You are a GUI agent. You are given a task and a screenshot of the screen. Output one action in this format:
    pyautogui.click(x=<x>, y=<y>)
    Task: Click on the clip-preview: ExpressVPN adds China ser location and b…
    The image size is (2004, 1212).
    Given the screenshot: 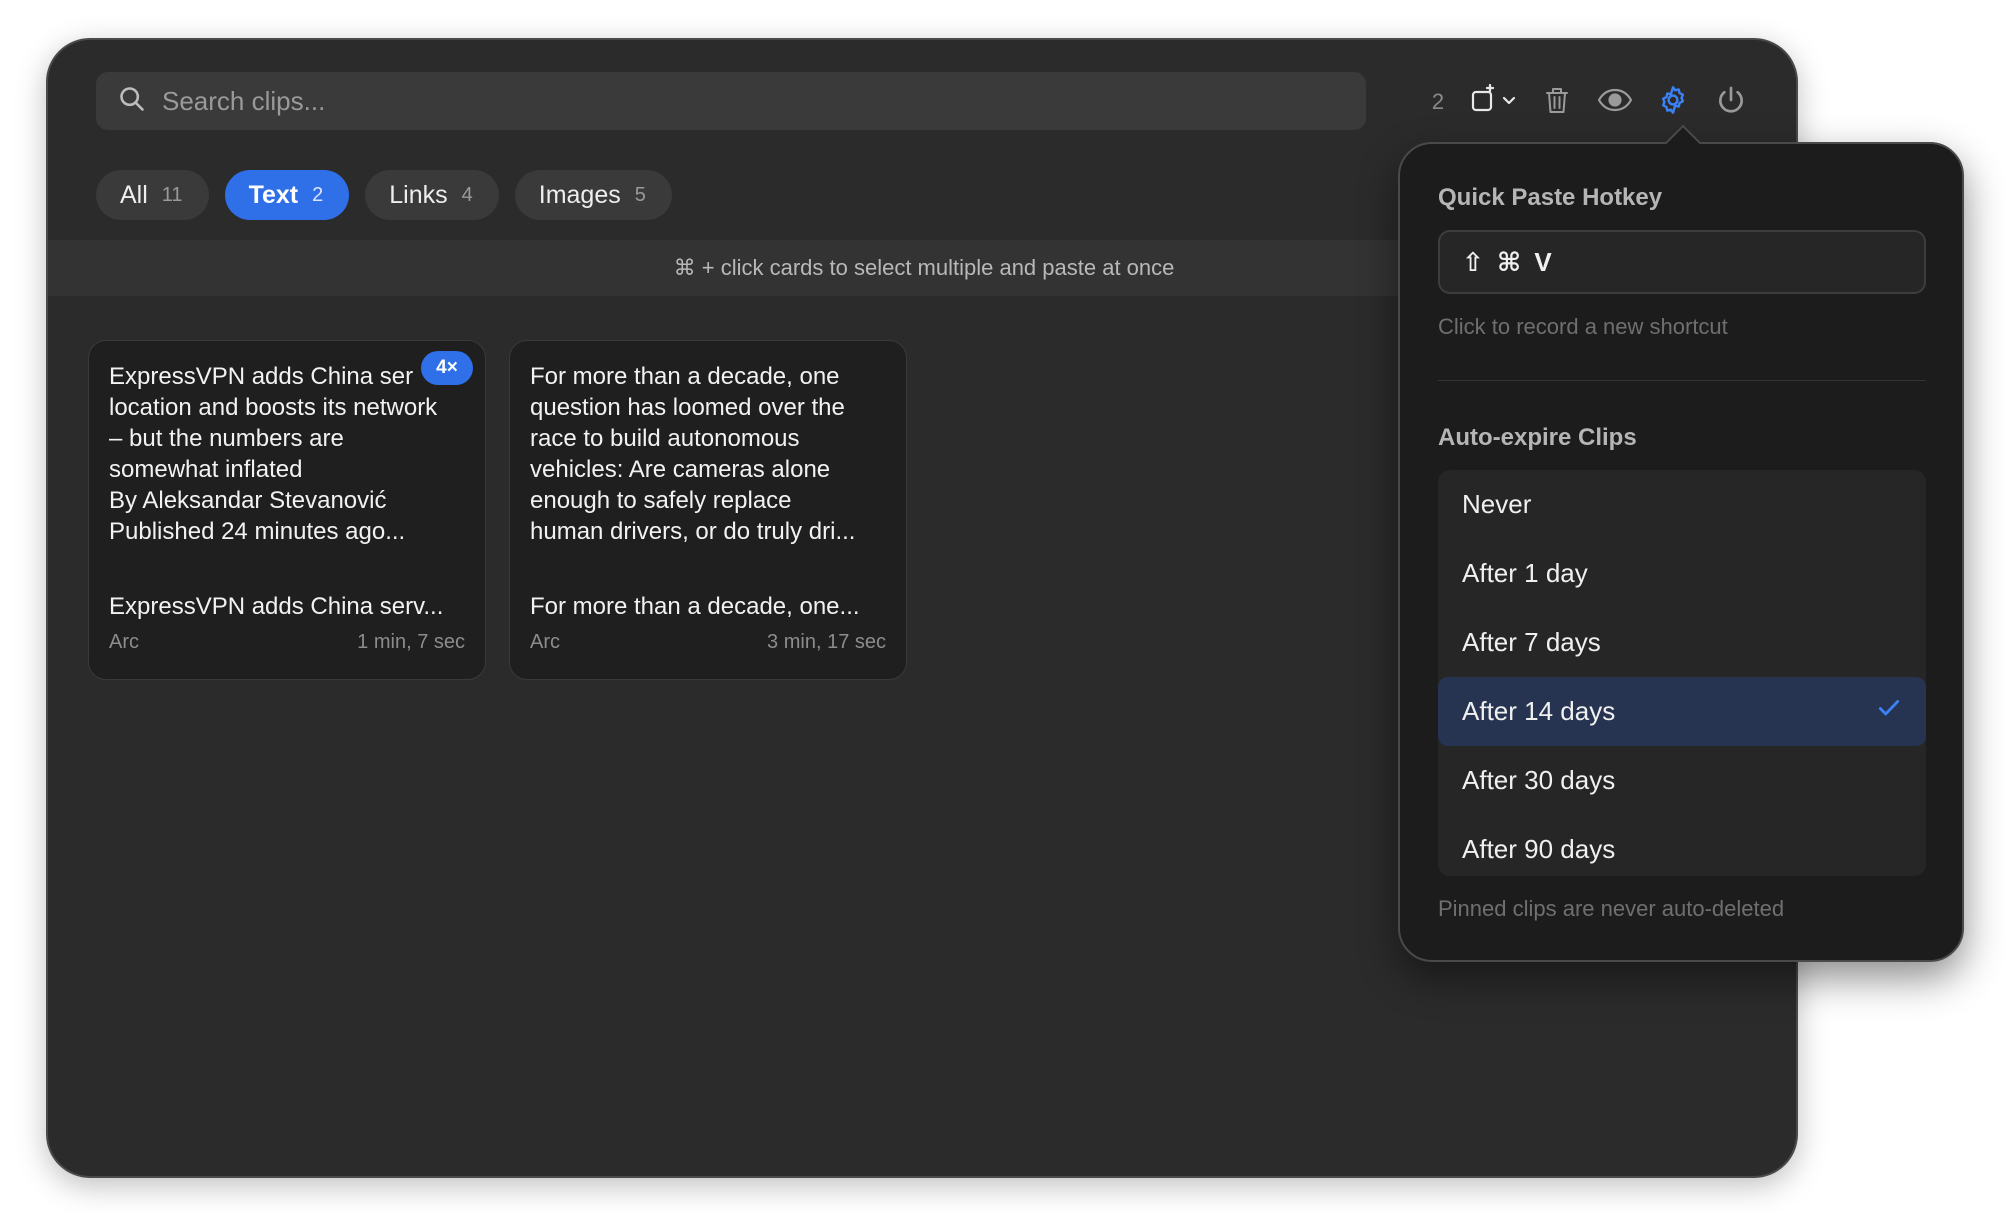 What is the action you would take?
    pyautogui.click(x=273, y=454)
    